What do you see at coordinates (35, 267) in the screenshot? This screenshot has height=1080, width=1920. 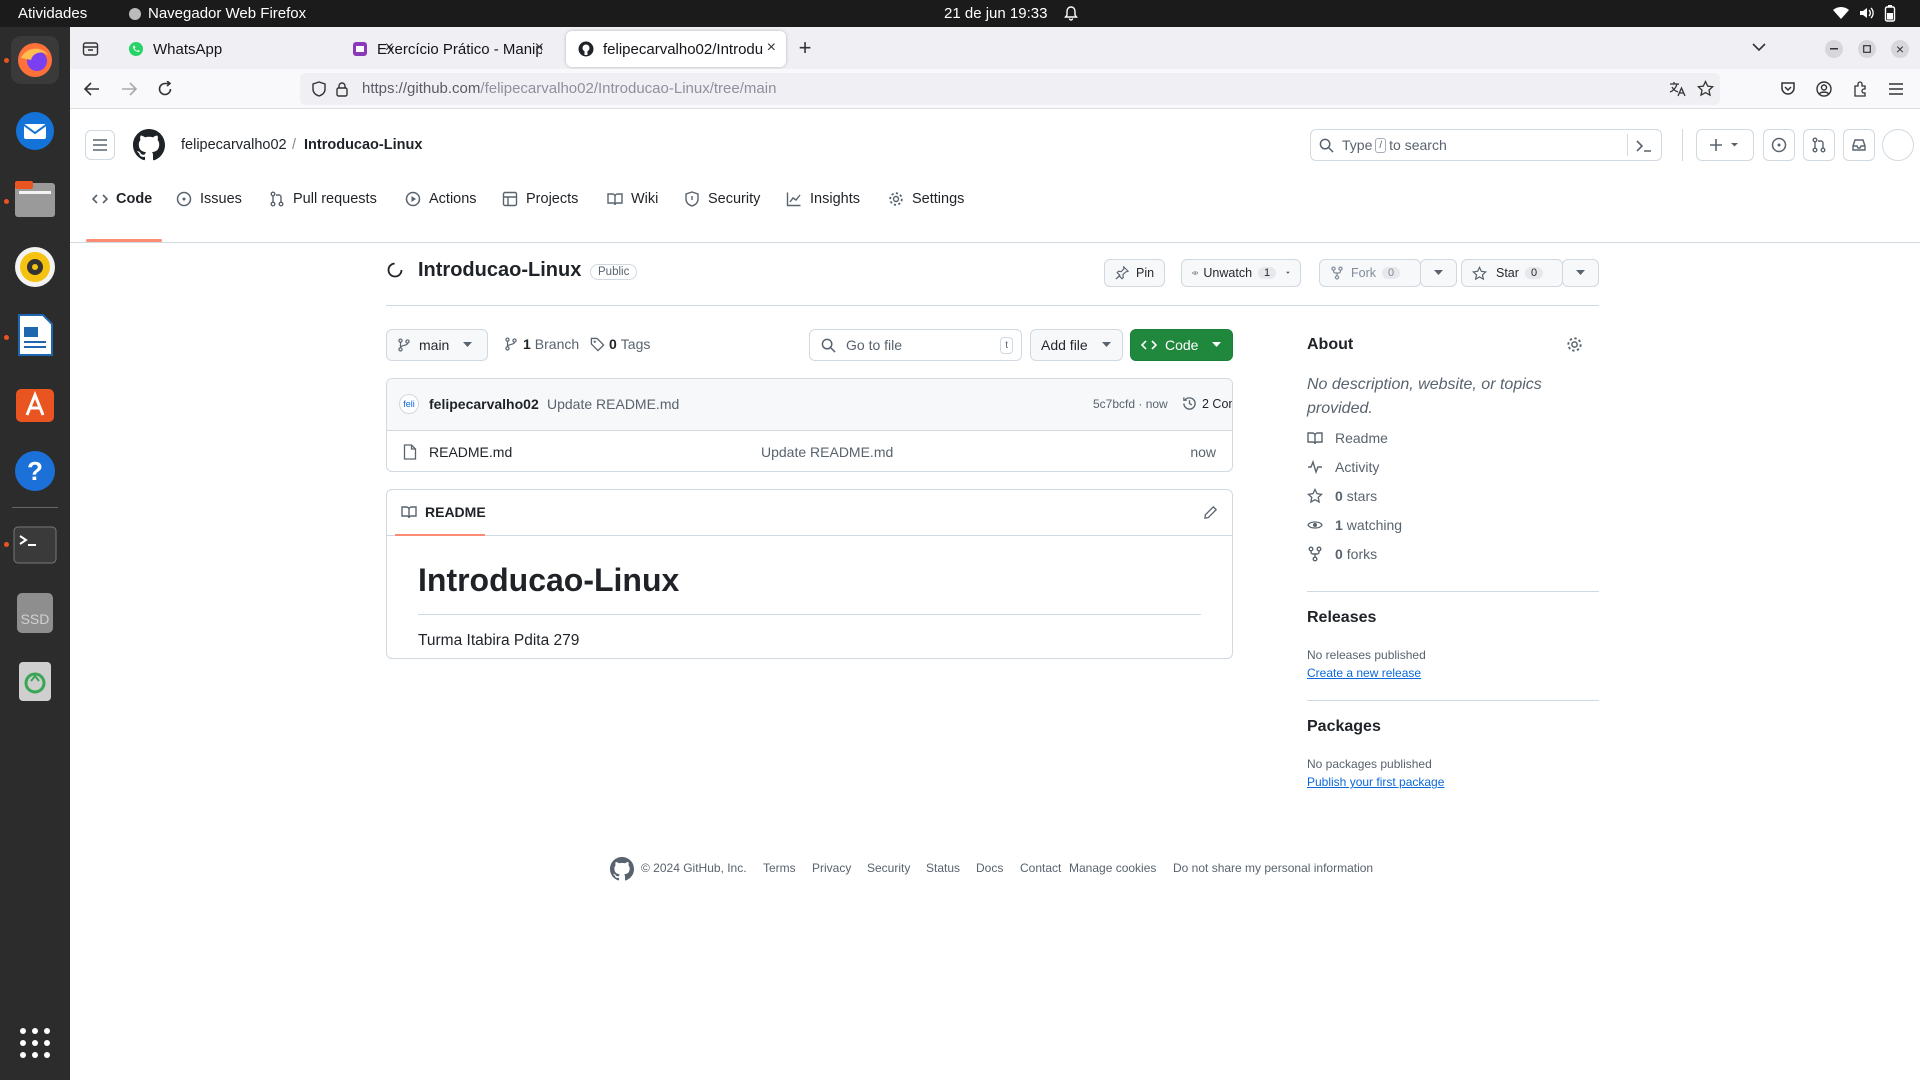 I see `dock-rhythmbox` at bounding box center [35, 267].